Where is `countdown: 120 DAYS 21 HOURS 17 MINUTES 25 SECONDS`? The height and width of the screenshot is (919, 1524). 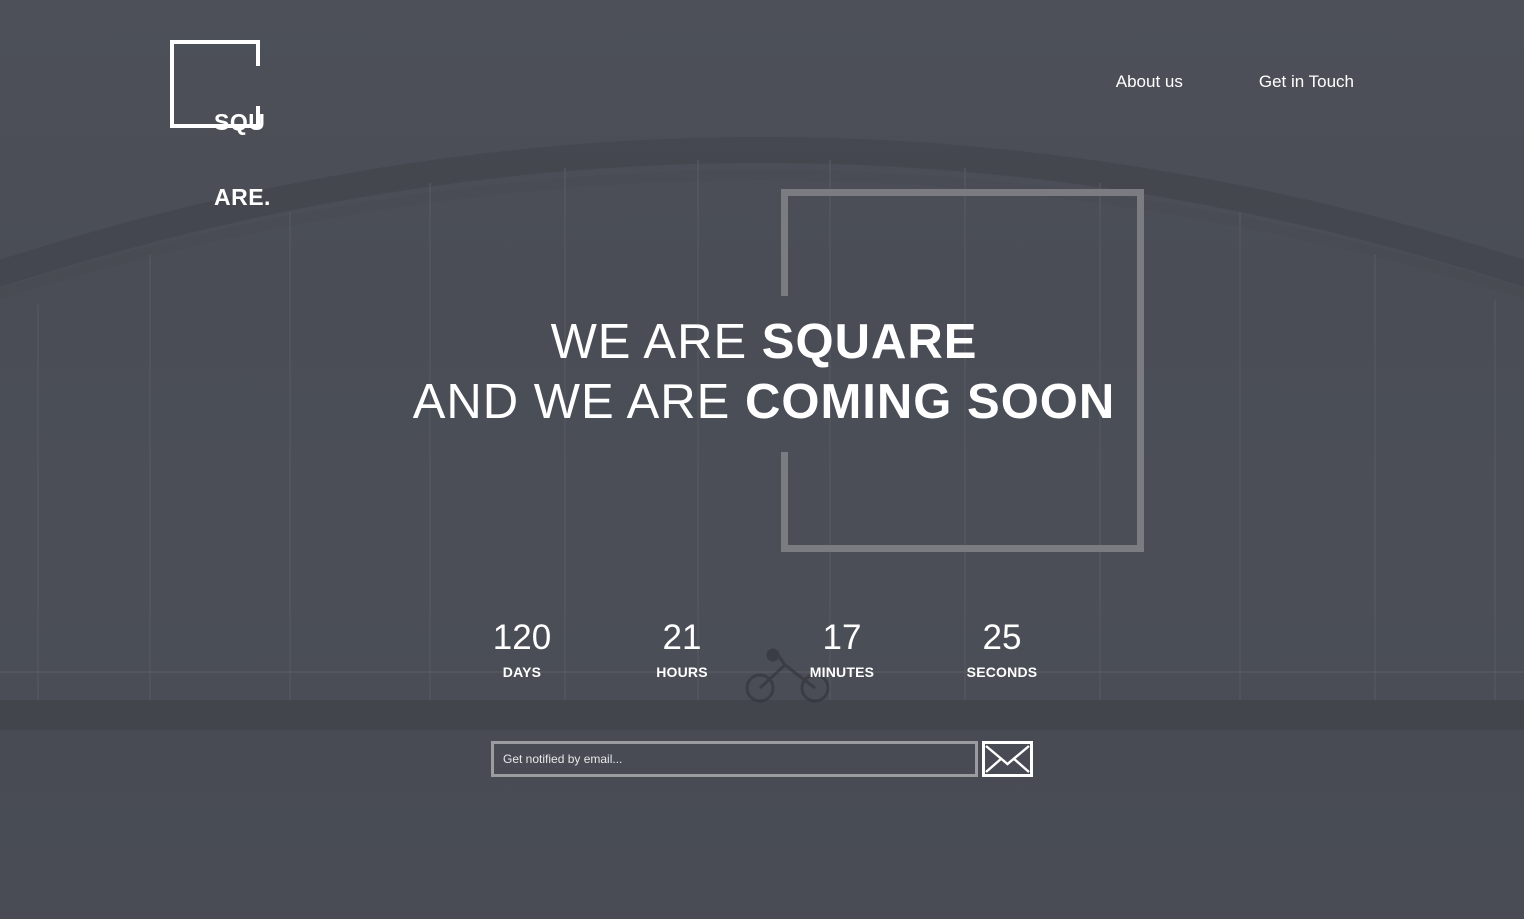 countdown: 120 DAYS 21 HOURS 17 MINUTES 25 SECONDS is located at coordinates (762, 649).